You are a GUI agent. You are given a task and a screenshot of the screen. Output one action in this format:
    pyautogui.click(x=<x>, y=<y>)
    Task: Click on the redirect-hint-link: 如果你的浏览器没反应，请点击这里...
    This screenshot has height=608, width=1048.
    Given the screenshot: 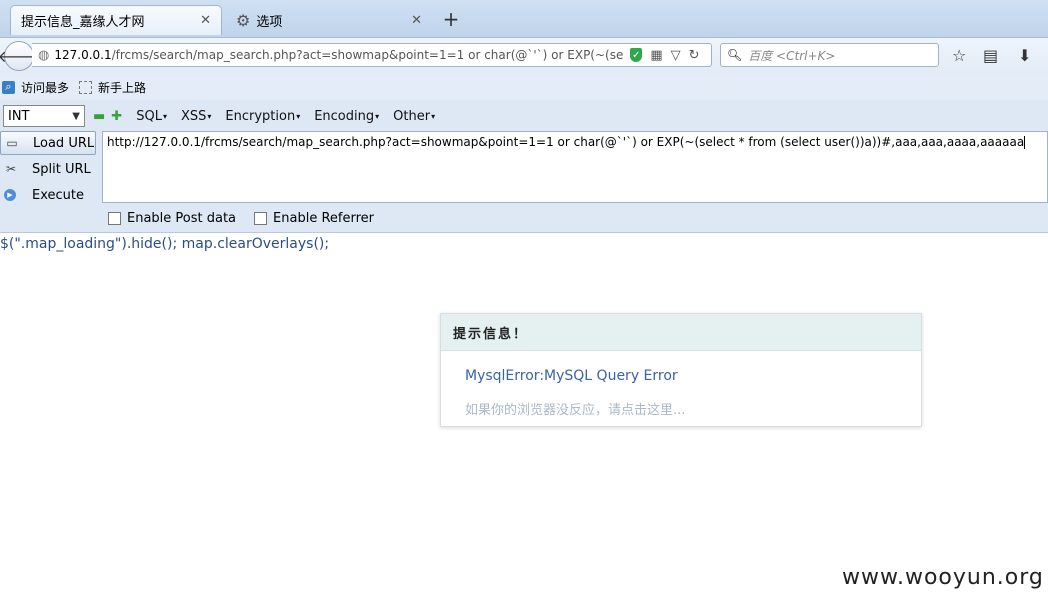 What is the action you would take?
    pyautogui.click(x=575, y=408)
    